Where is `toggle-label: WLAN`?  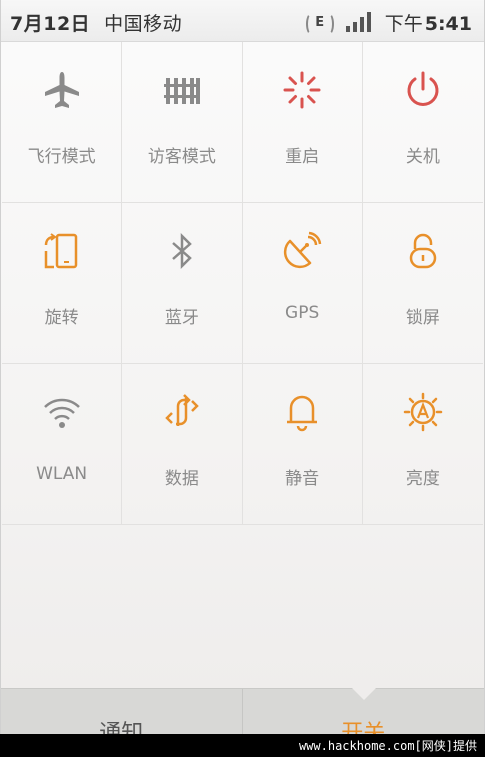
toggle-label: WLAN is located at coordinates (62, 474).